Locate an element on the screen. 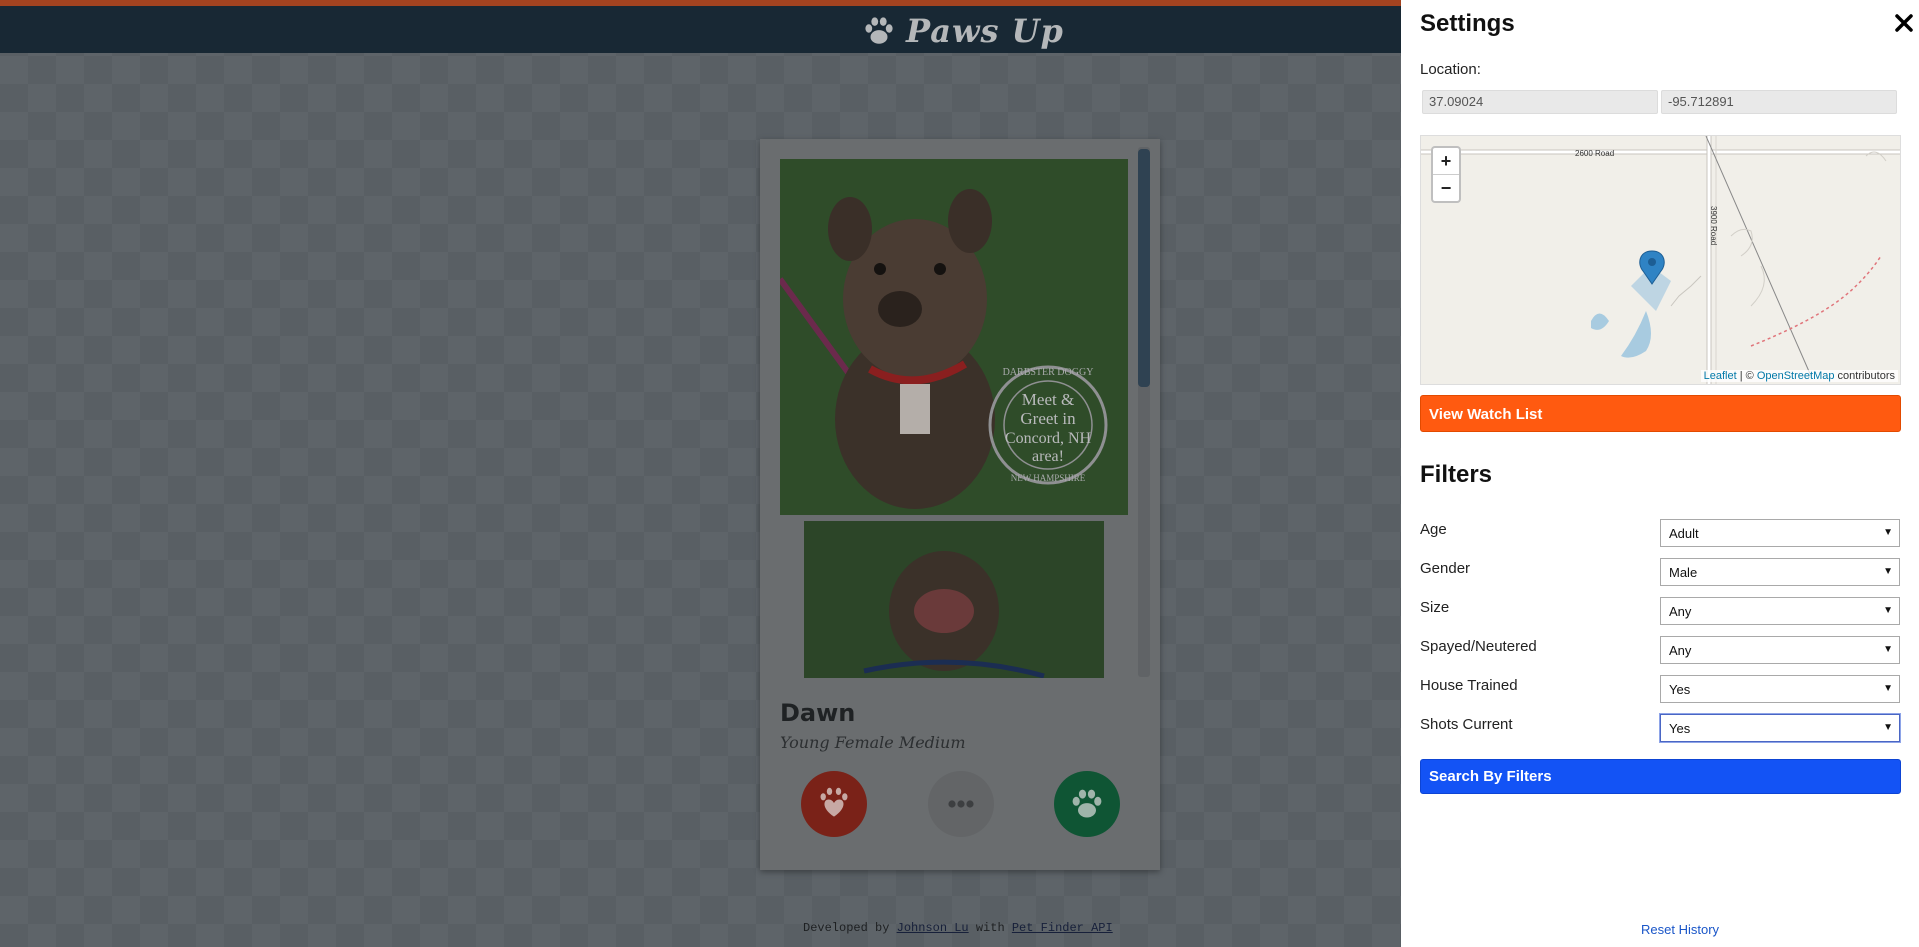  map-zoom-control: + − is located at coordinates (1446, 174).